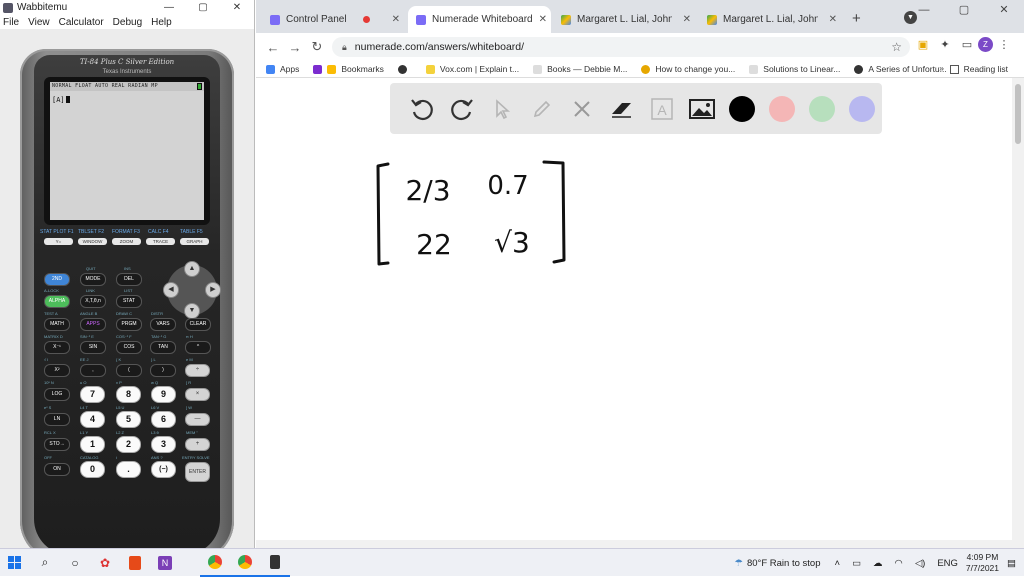  Describe the element at coordinates (127, 151) in the screenshot. I see `calculator-screen: NORMAL FLOAT AUTO REAL RADIAN MP [A]` at that location.